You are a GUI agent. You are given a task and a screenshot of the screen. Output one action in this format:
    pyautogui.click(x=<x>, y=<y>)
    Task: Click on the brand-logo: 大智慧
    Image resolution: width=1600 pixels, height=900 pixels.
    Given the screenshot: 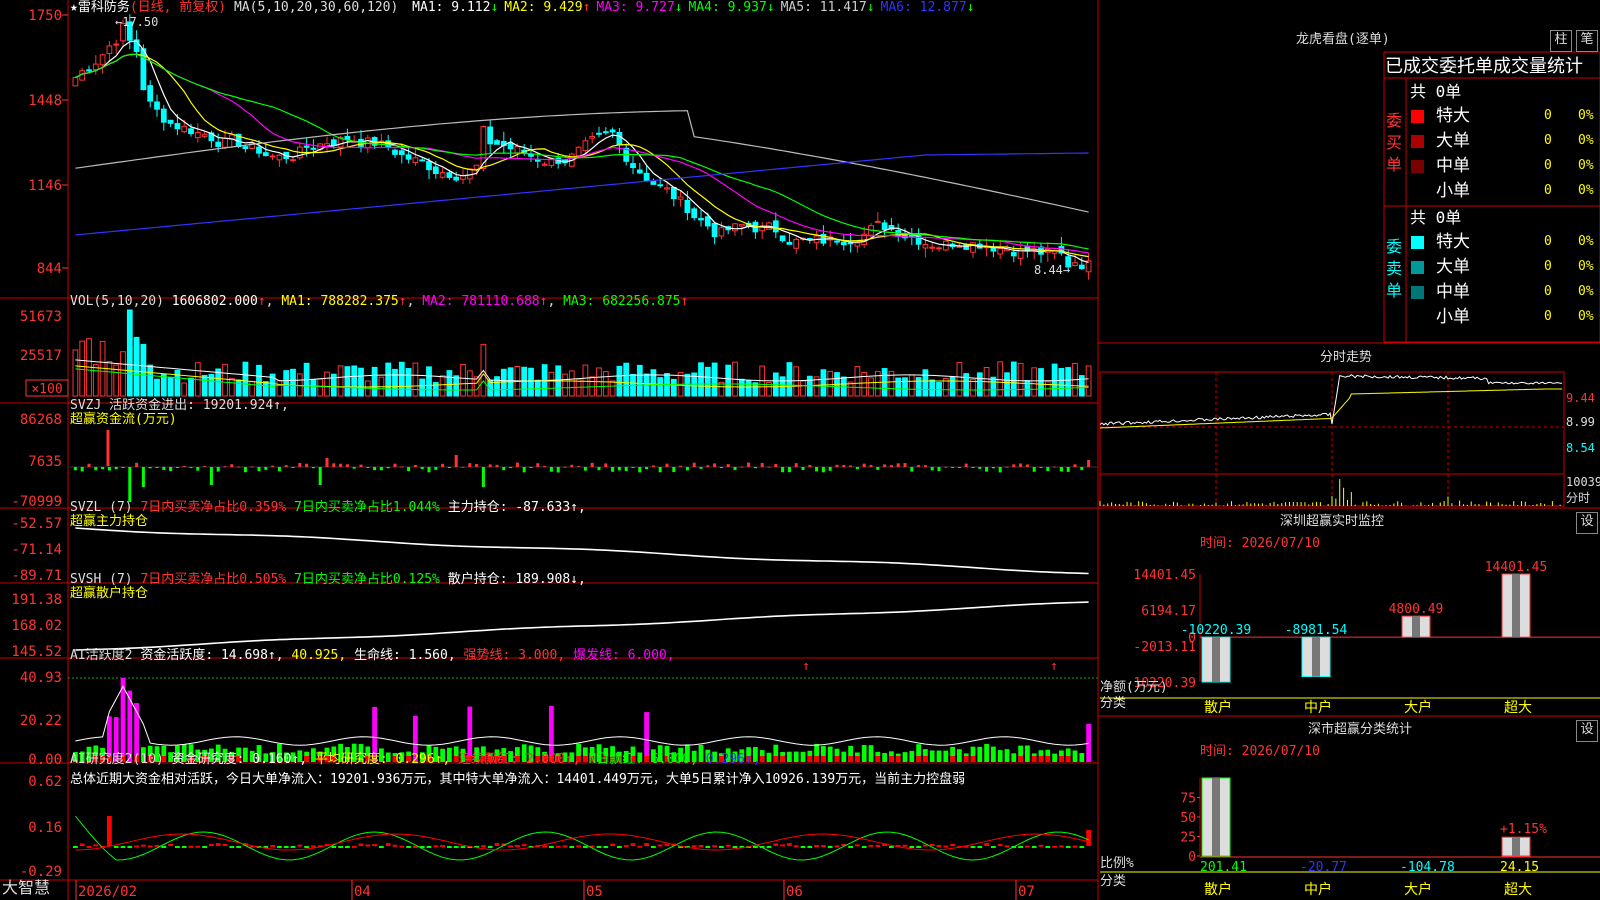 What is the action you would take?
    pyautogui.click(x=26, y=887)
    